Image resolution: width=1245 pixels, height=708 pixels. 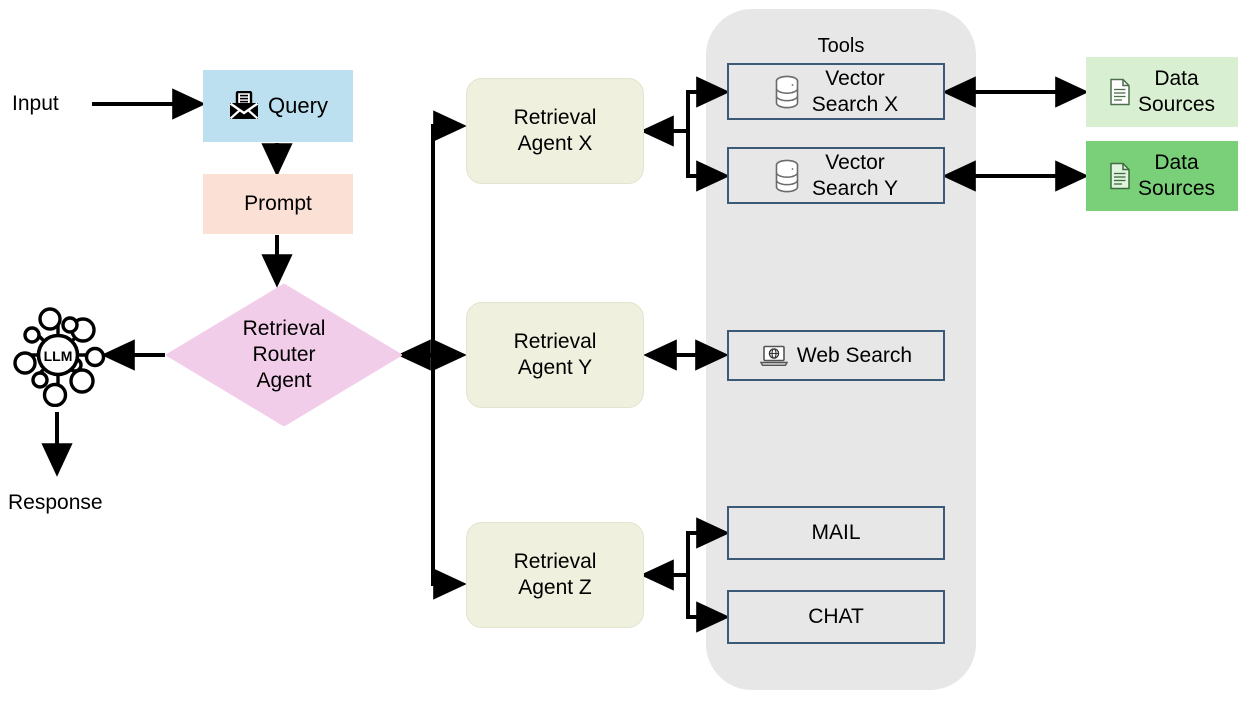 I want to click on vector-search-x-label: Vector Search X, so click(x=855, y=91).